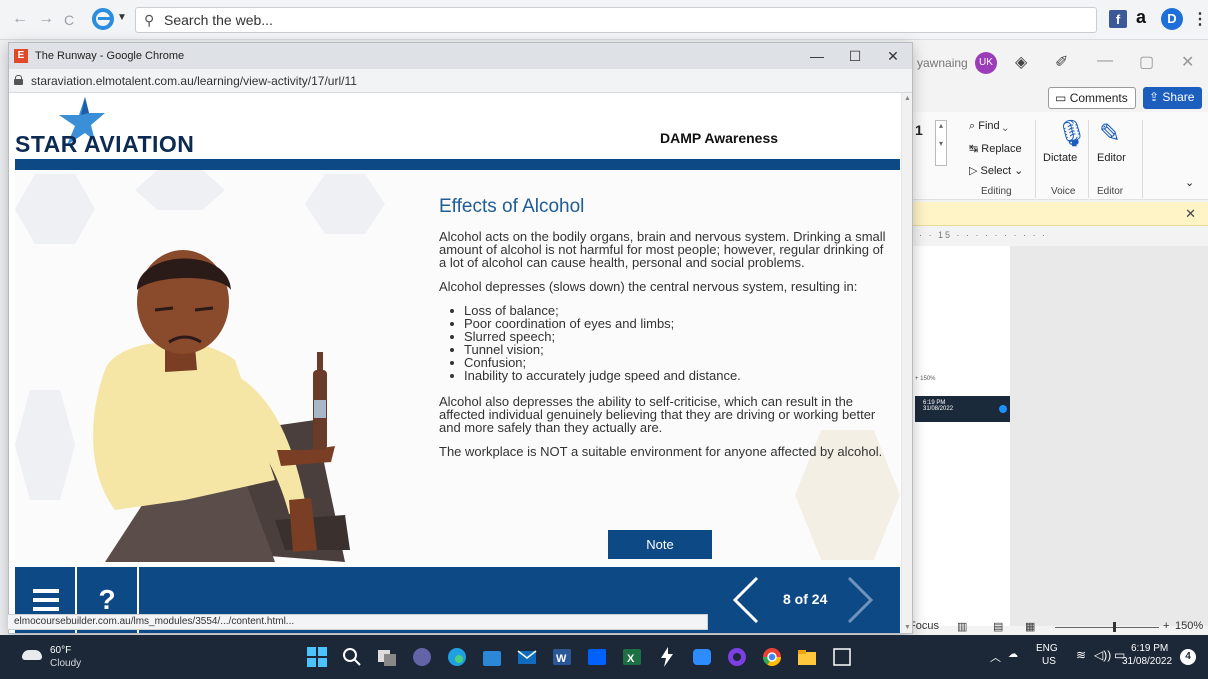 The width and height of the screenshot is (1208, 679). Describe the element at coordinates (805, 599) in the screenshot. I see `page-counter: 8 of 24` at that location.